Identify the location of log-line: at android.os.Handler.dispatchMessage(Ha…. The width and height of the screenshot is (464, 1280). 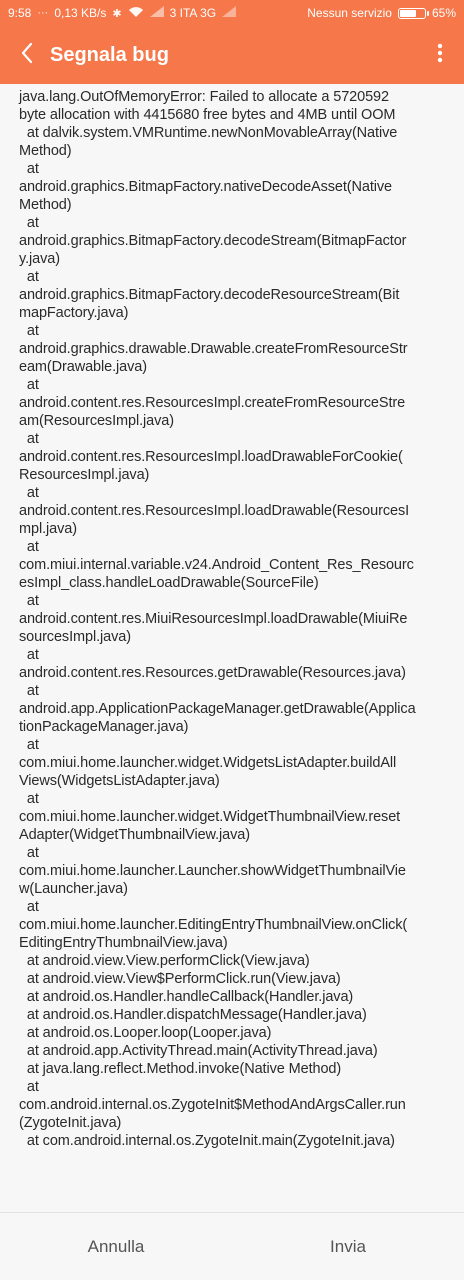
(193, 1015).